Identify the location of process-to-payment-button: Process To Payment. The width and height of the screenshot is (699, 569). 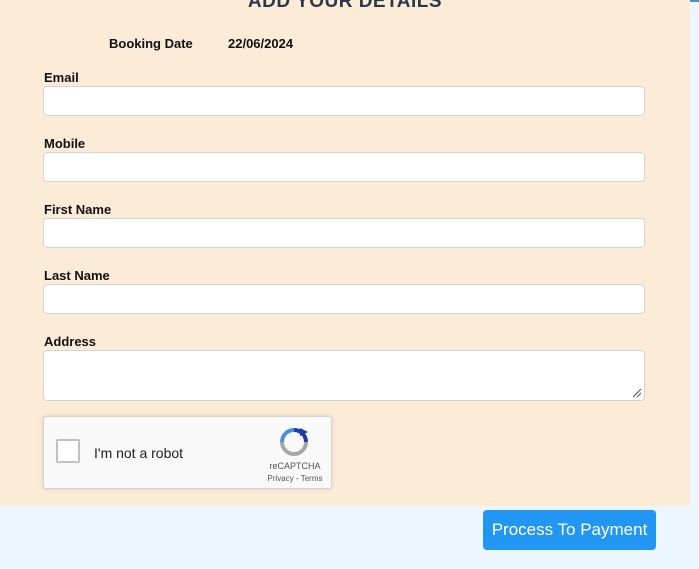
(569, 530).